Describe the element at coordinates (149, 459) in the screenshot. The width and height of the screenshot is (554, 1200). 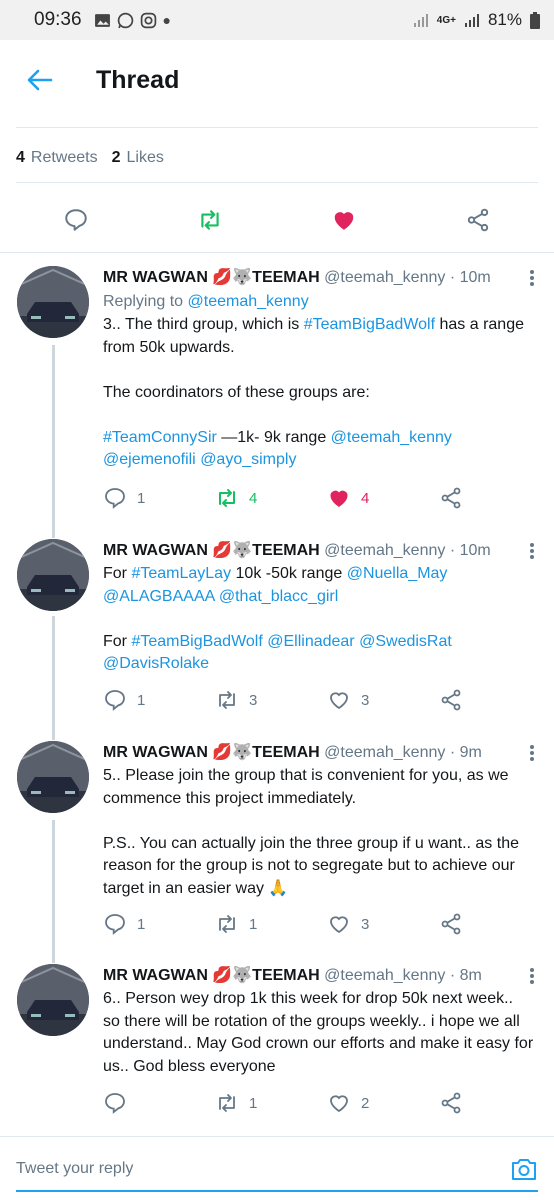
I see `mention-link: @ejemenofili` at that location.